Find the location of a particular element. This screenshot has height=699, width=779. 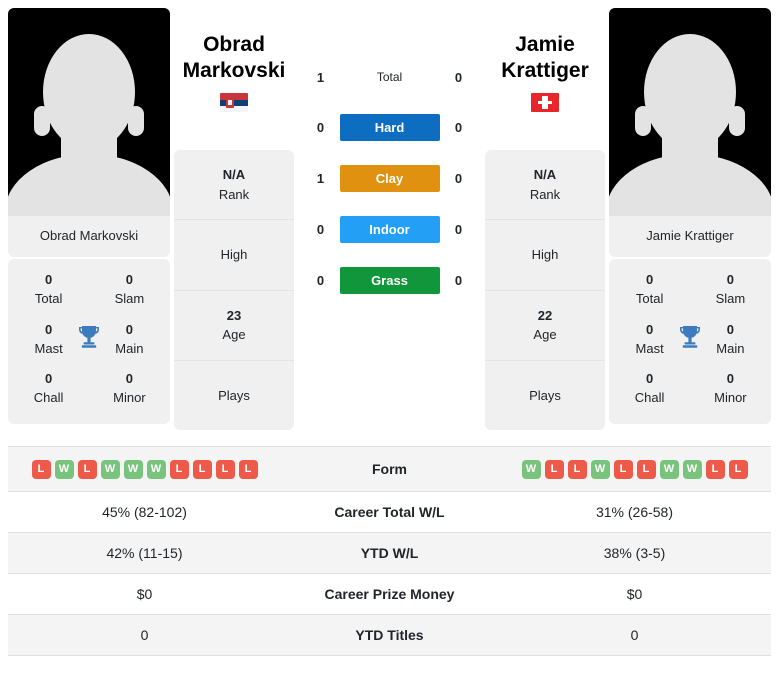

left-titles-total-value: 0 is located at coordinates (49, 279).